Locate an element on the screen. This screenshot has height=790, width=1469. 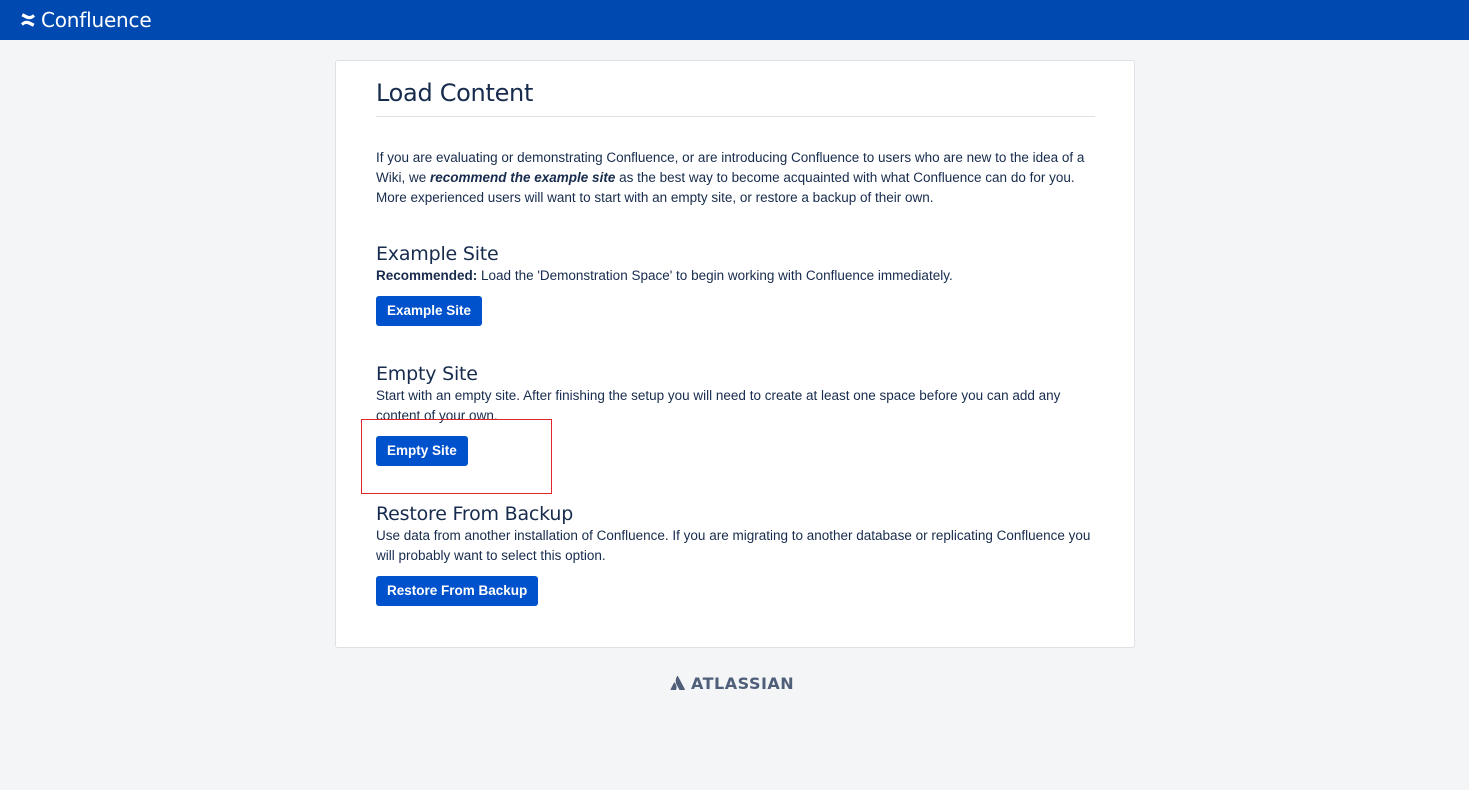
atlassian-brand-text: ATLASSIAN is located at coordinates (743, 683).